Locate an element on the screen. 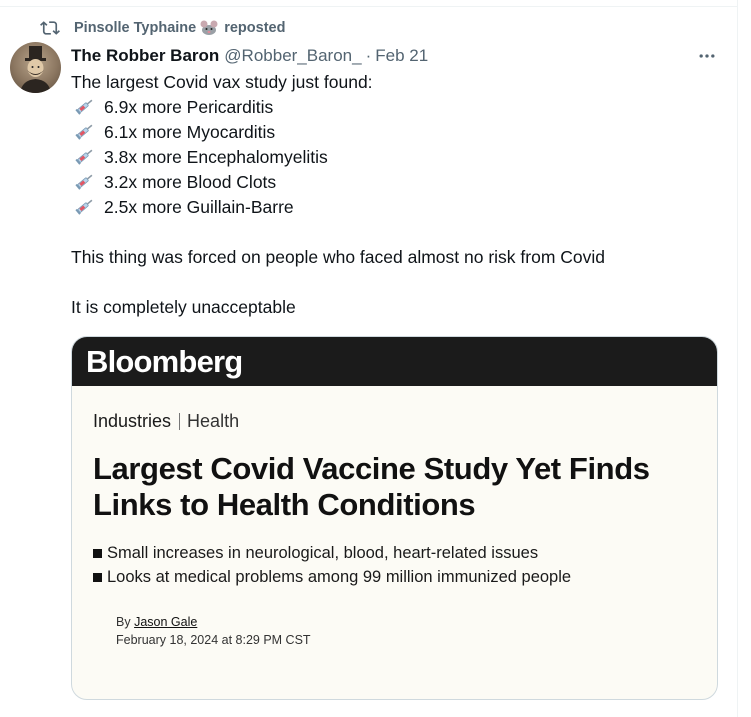 Image resolution: width=751 pixels, height=717 pixels. section-divider is located at coordinates (180, 421).